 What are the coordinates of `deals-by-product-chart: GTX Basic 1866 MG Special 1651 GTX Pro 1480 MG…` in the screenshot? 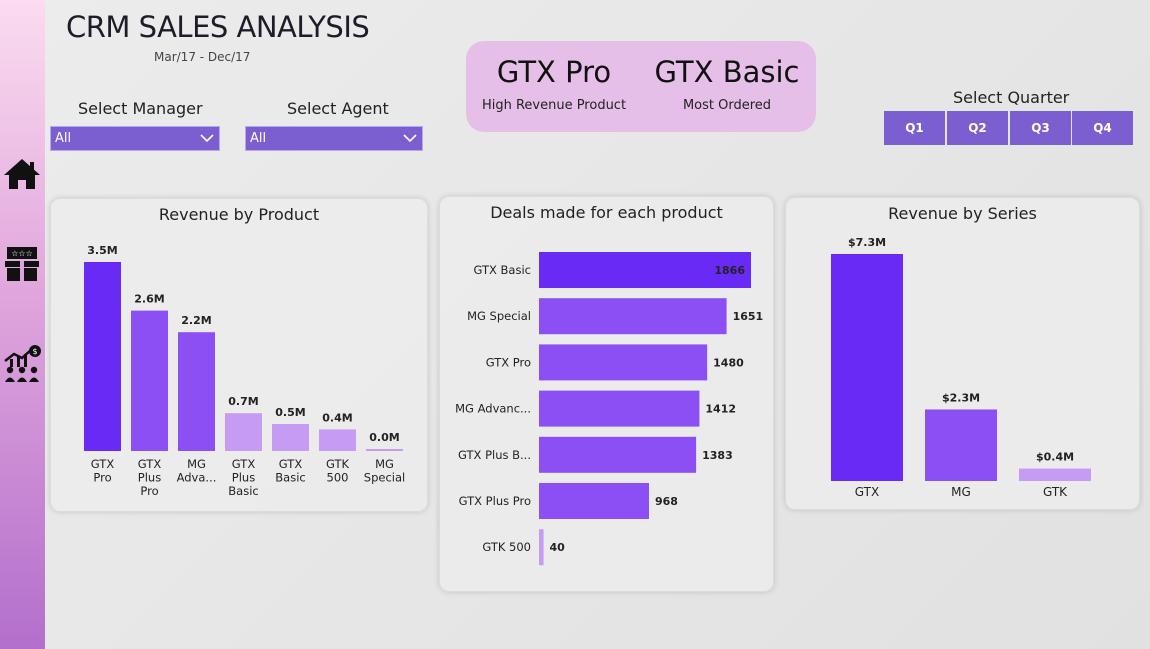 It's located at (609, 409).